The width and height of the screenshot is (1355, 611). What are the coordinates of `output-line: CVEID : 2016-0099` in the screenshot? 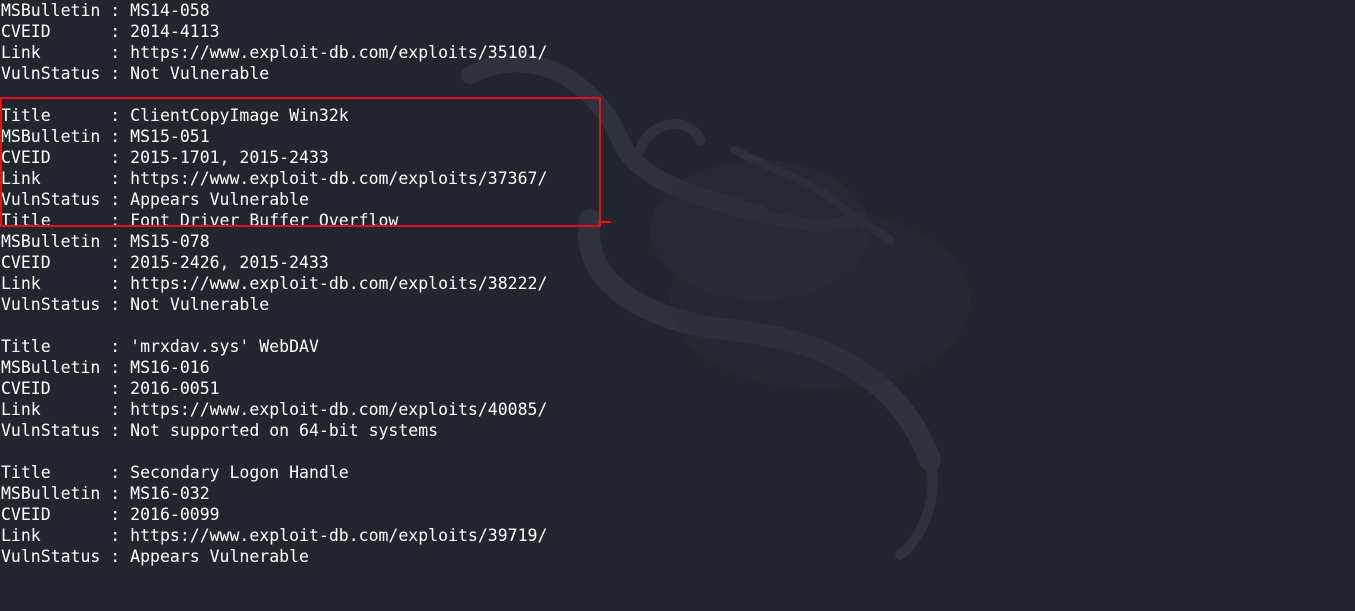 It's located at (274, 514).